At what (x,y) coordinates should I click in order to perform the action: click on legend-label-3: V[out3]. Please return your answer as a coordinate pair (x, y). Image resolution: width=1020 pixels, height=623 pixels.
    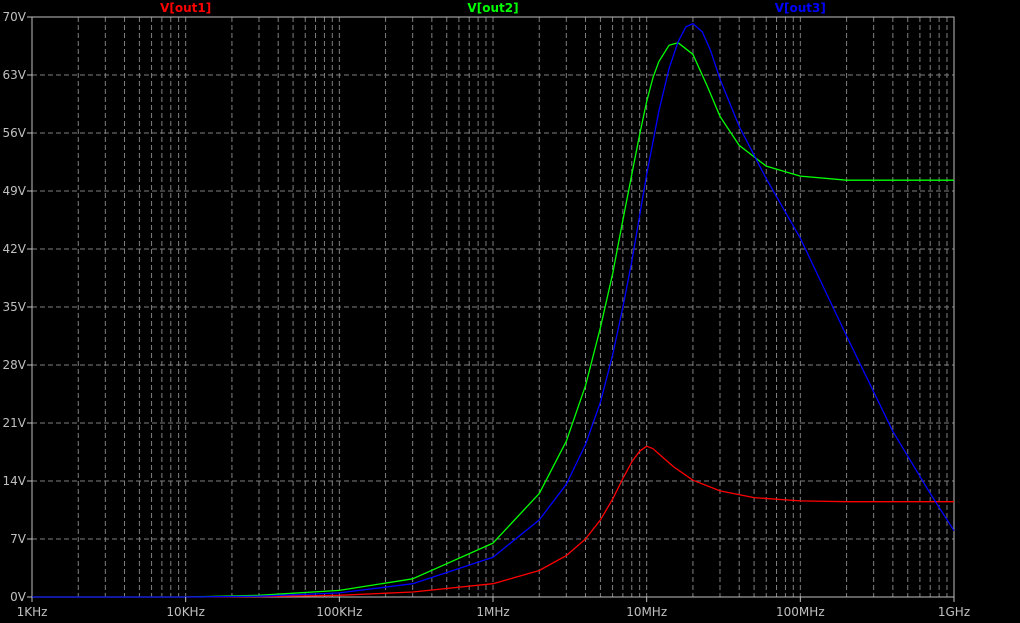
    Looking at the image, I should click on (800, 8).